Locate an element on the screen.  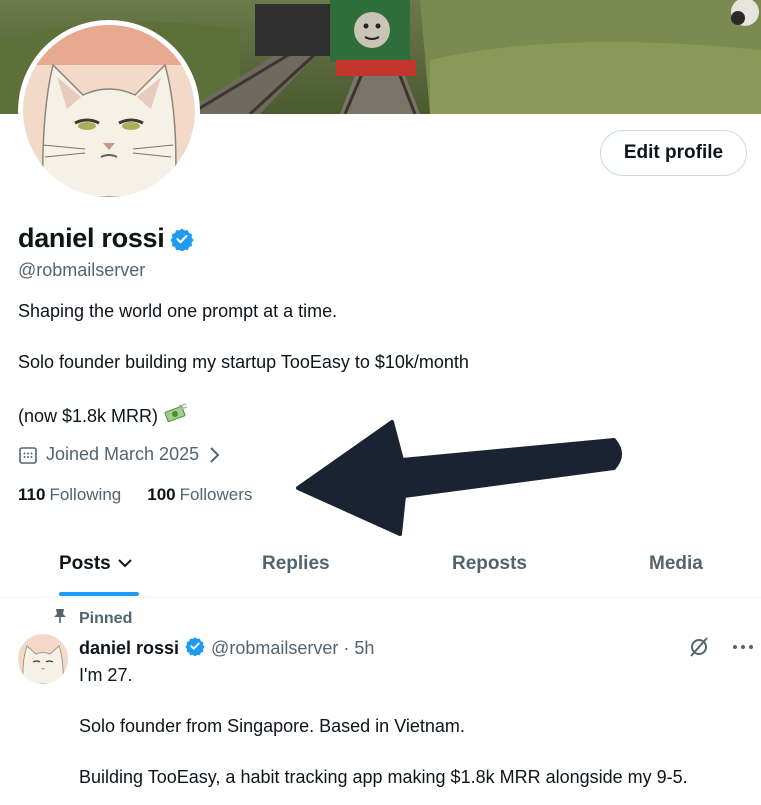
post-header: daniel rossi @robmailserver · 5h is located at coordinates (226, 648).